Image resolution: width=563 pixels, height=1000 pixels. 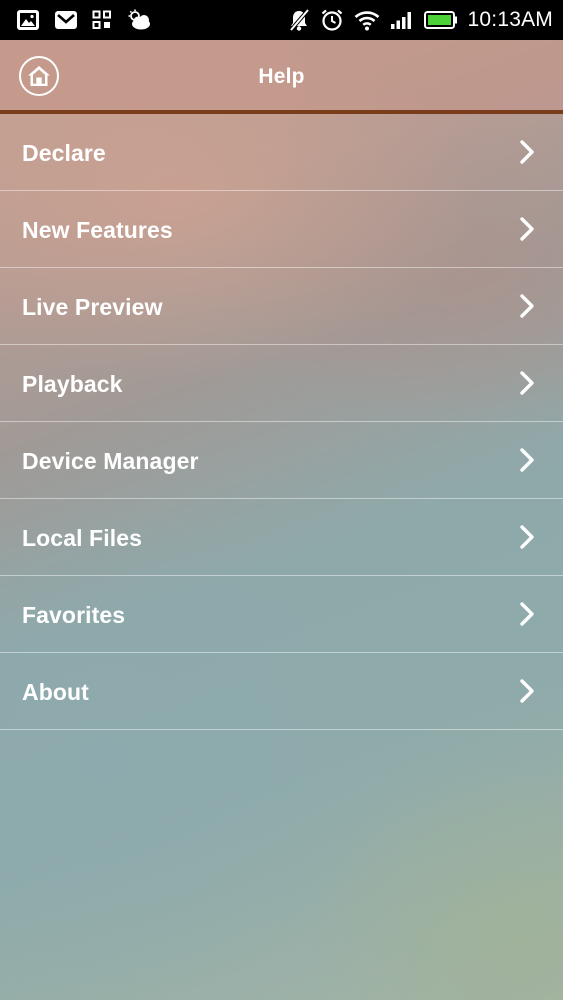 I want to click on menu-item-label: About, so click(x=55, y=692).